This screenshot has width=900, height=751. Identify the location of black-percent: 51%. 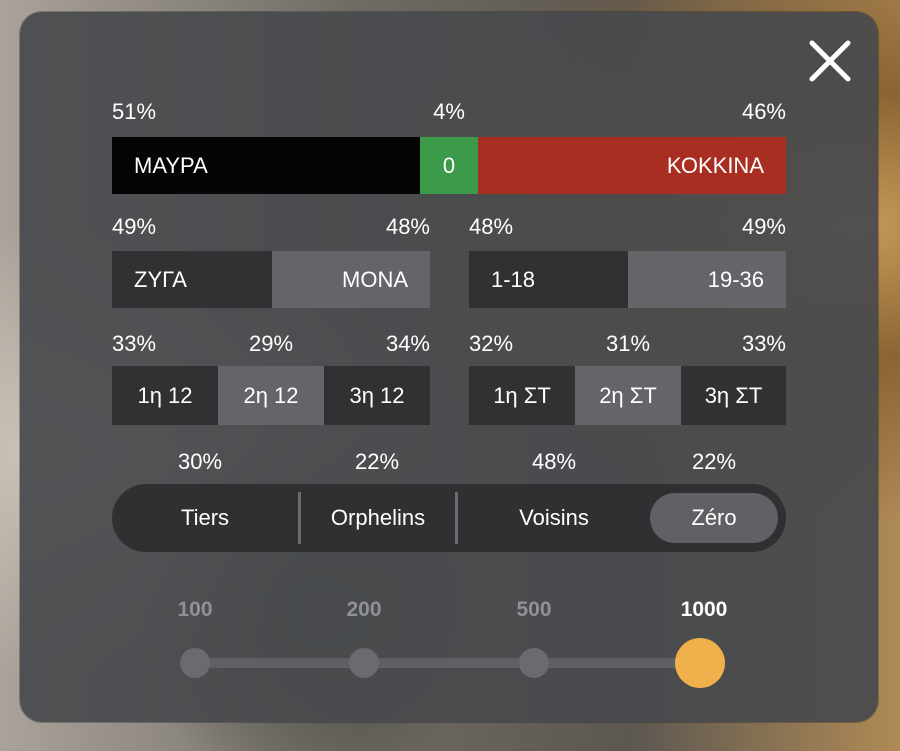
(134, 111).